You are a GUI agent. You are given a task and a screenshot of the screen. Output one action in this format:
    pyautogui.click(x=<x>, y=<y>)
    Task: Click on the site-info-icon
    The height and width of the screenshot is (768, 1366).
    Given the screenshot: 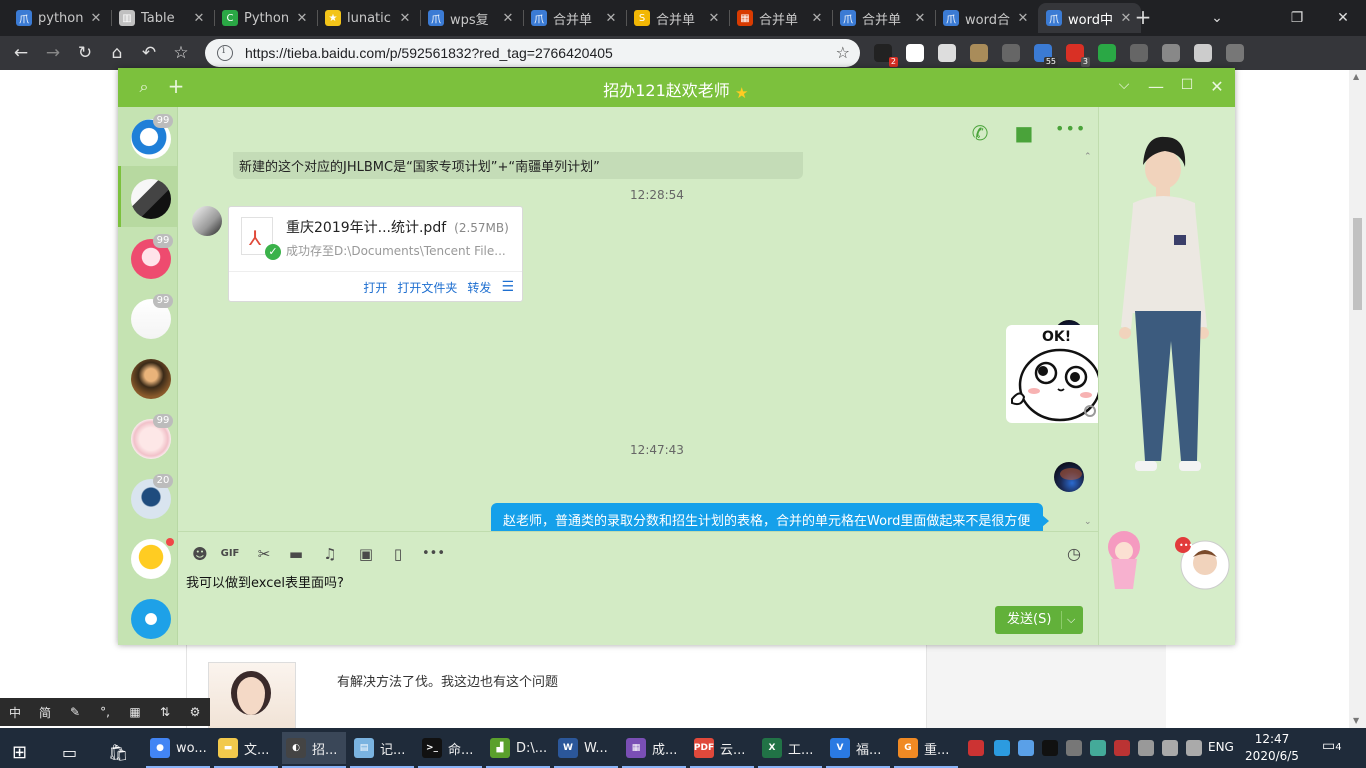 What is the action you would take?
    pyautogui.click(x=225, y=53)
    